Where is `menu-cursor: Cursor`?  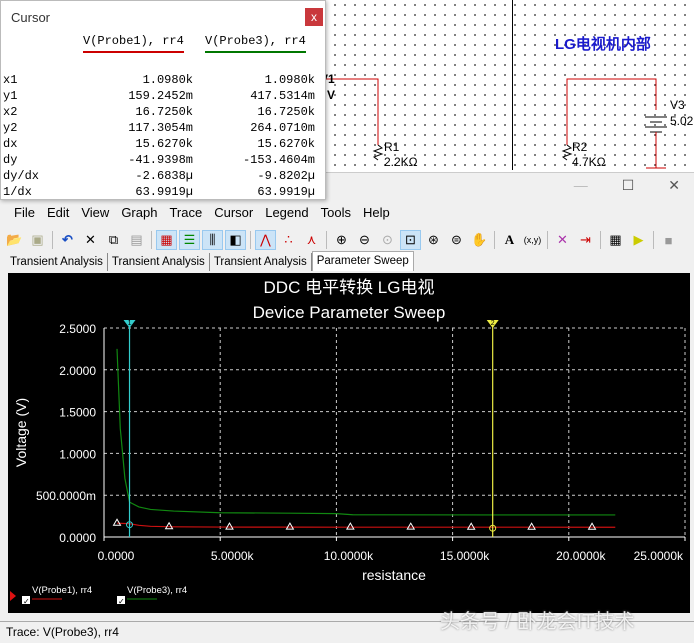
menu-cursor: Cursor is located at coordinates (233, 212).